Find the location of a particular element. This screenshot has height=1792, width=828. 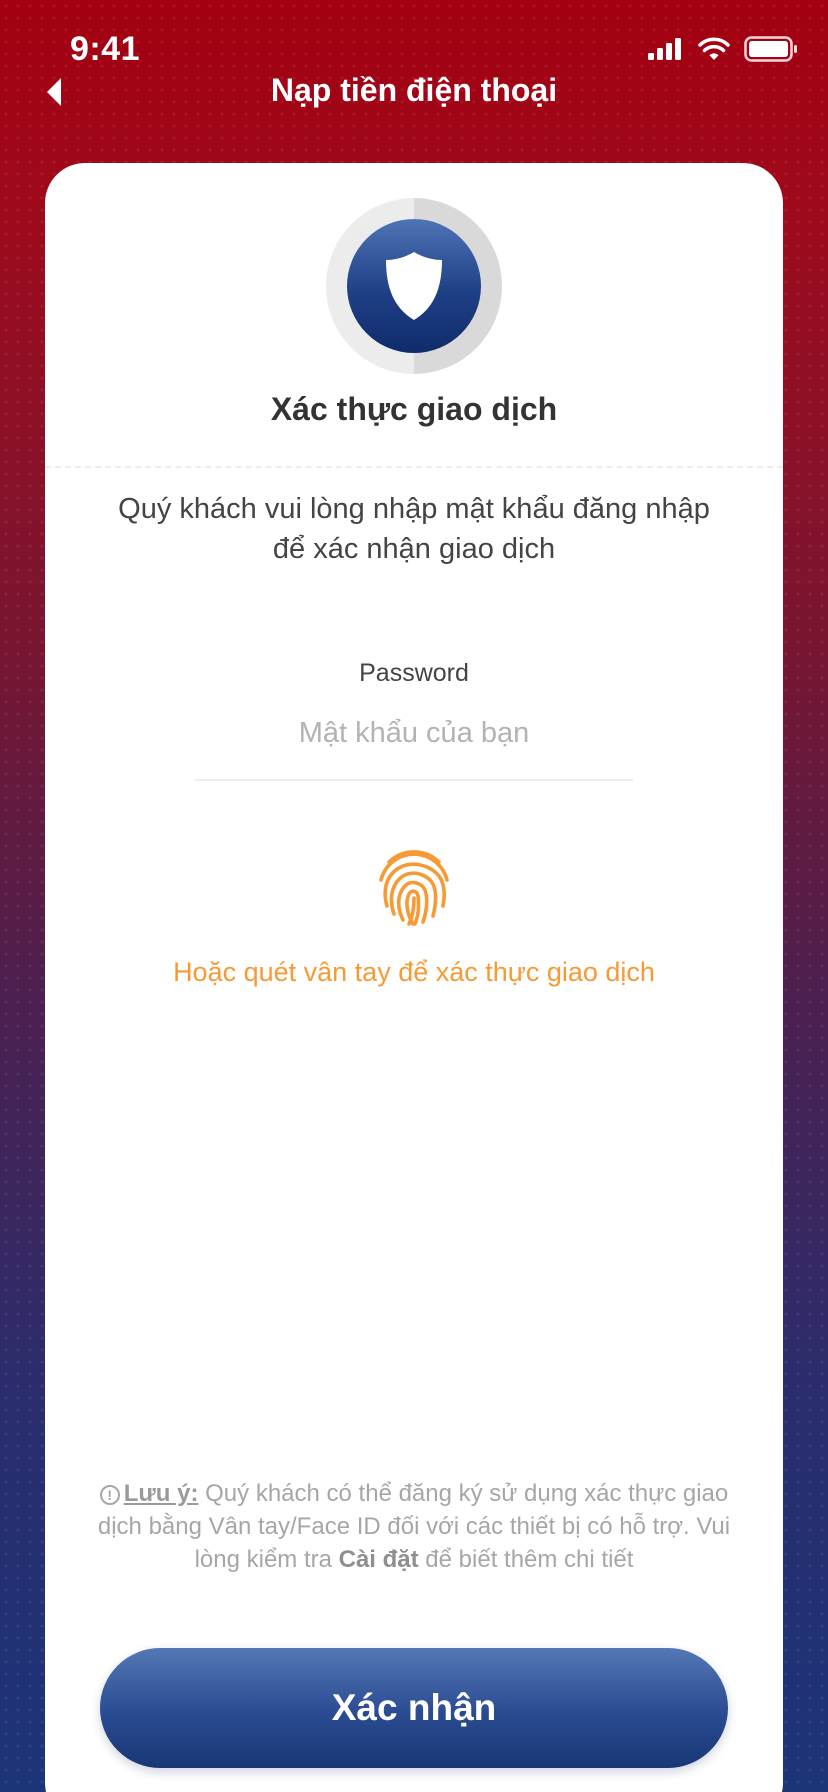

settings-link-text: Cài đặt is located at coordinates (378, 1559).